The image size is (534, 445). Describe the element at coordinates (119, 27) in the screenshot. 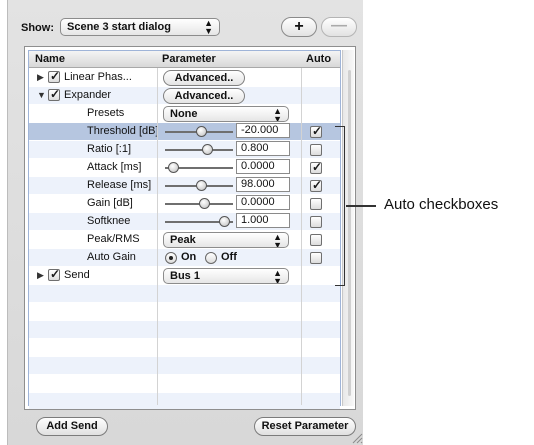

I see `show-popup-value: Scene 3 start dialog` at that location.